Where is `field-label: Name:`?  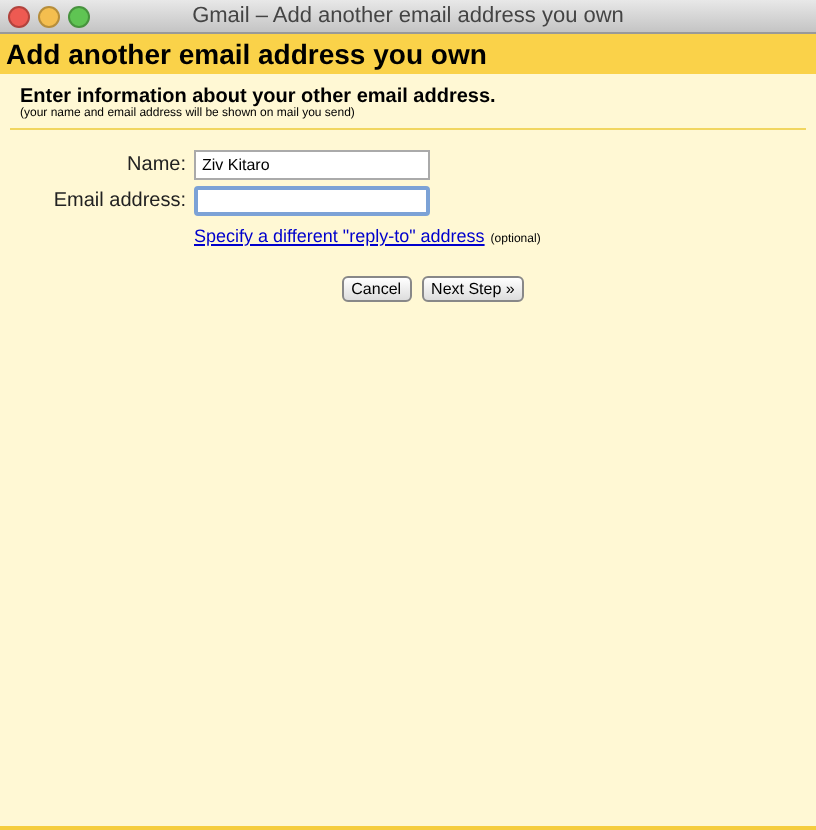
field-label: Name: is located at coordinates (155, 165).